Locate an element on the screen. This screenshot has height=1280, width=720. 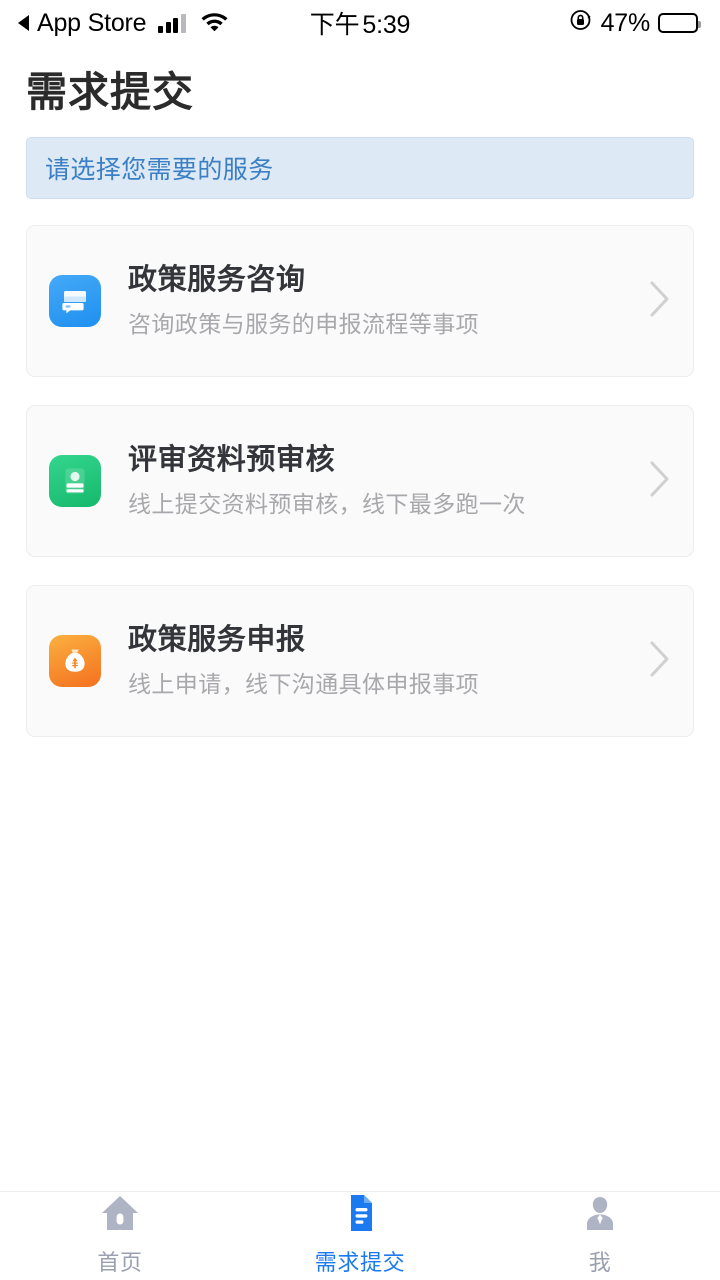
card-text-group: 政策服务咨询 咨询政策与服务的申报流程等事项 is located at coordinates (382, 301).